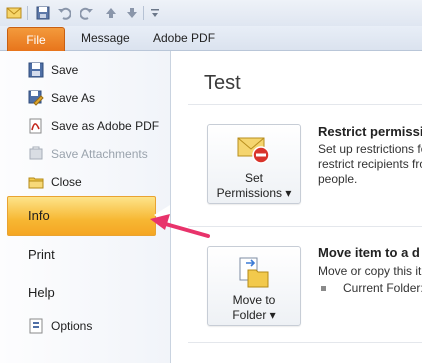 The height and width of the screenshot is (363, 422). What do you see at coordinates (81, 216) in the screenshot?
I see `menu-item-info: Info` at bounding box center [81, 216].